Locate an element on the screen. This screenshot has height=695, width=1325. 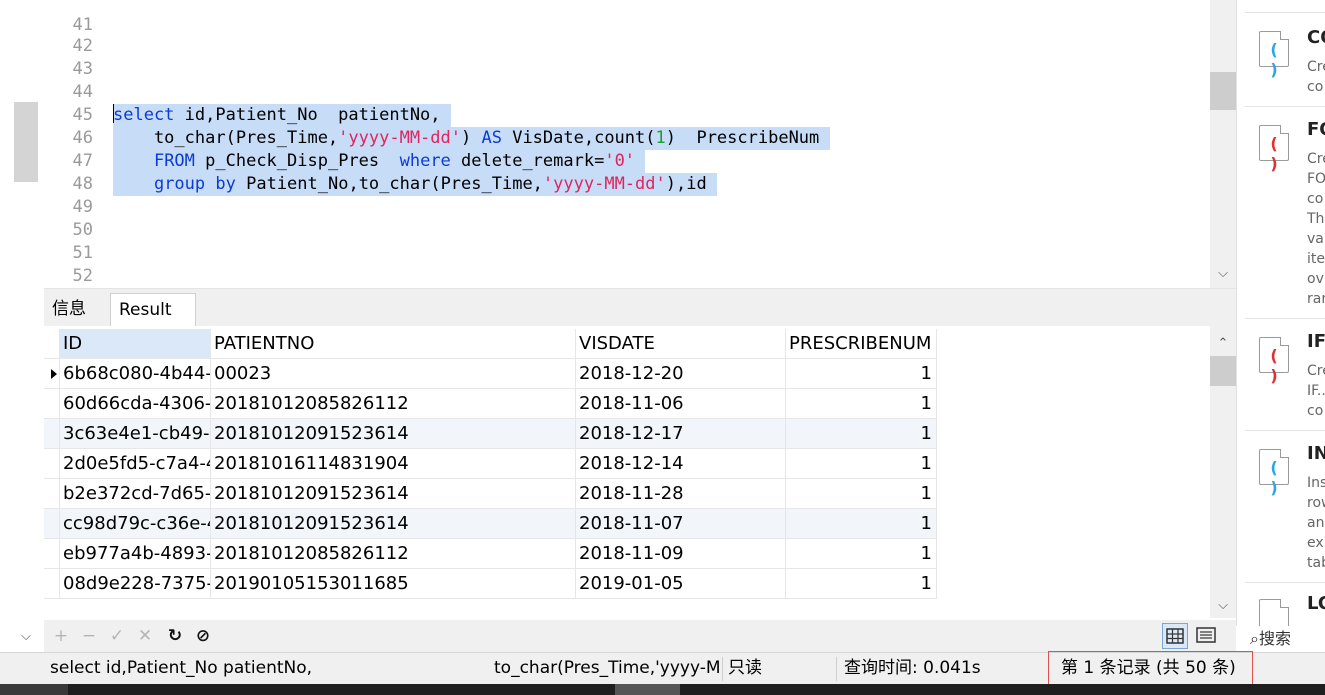
tab-result-1: Result 1 is located at coordinates (153, 322).